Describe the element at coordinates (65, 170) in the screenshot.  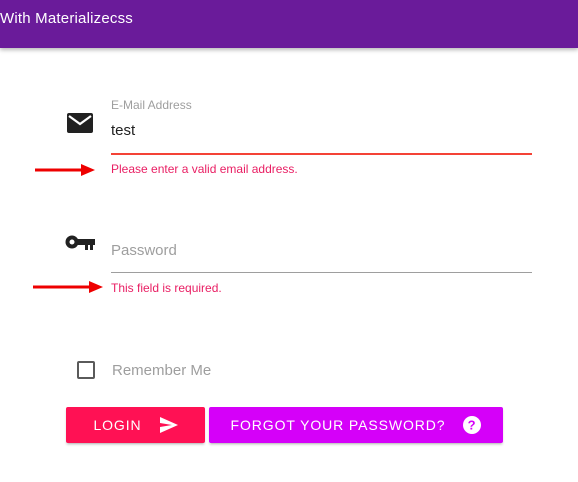
I see `annotation-arrow-email` at that location.